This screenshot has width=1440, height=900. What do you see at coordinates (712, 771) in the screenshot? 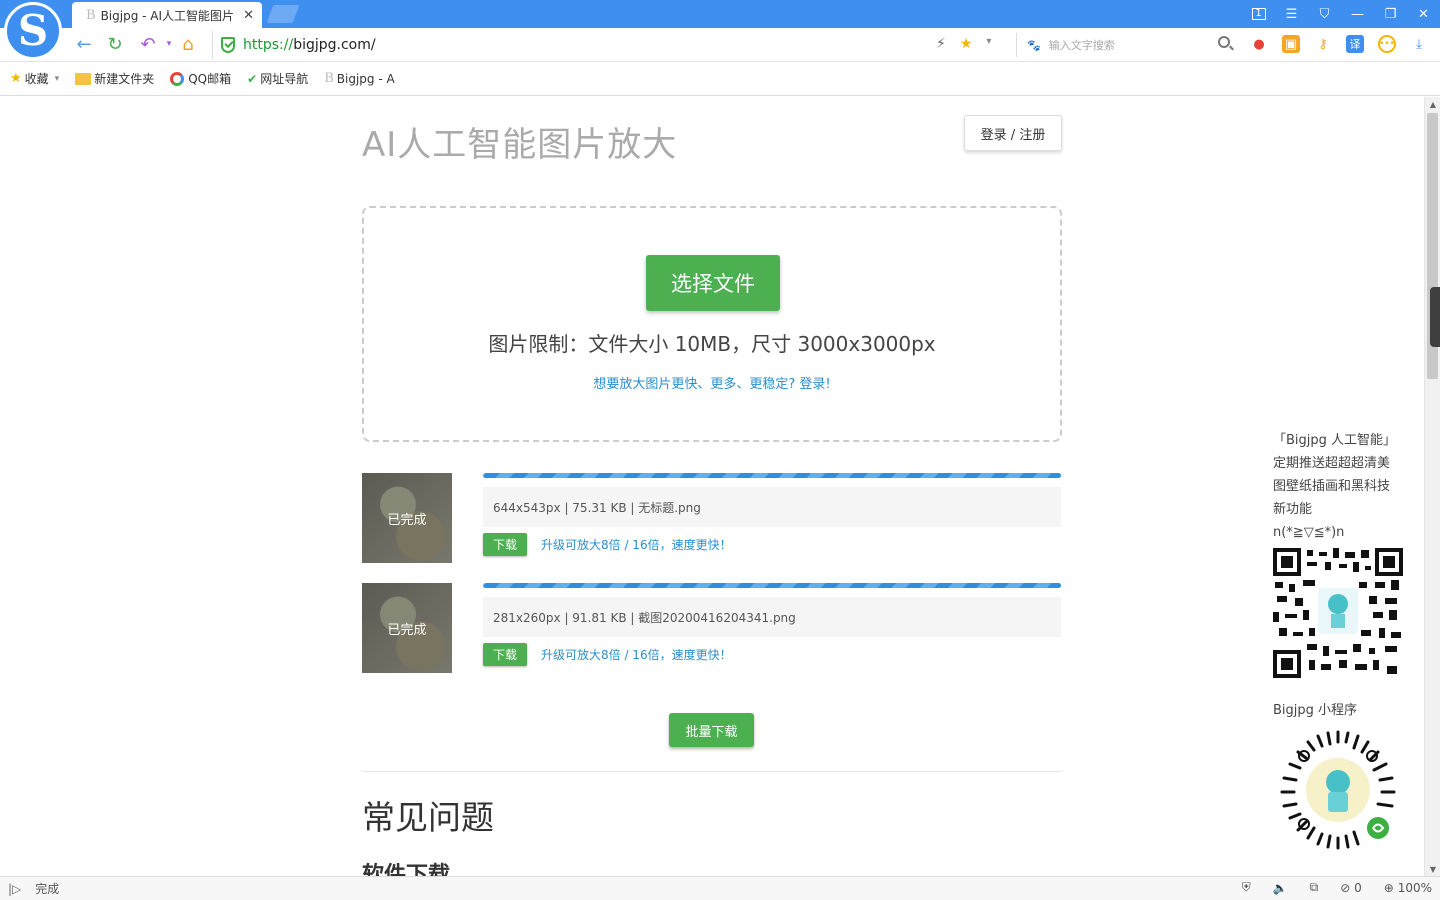
I see `section-divider` at bounding box center [712, 771].